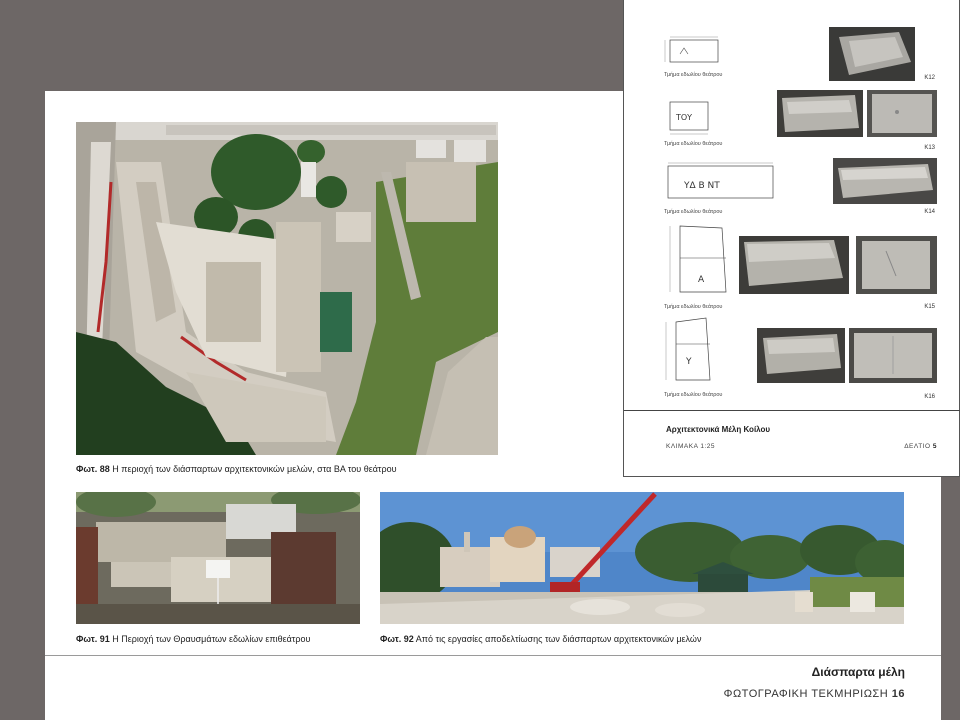 Image resolution: width=960 pixels, height=720 pixels. I want to click on thumb-k13-b, so click(902, 113).